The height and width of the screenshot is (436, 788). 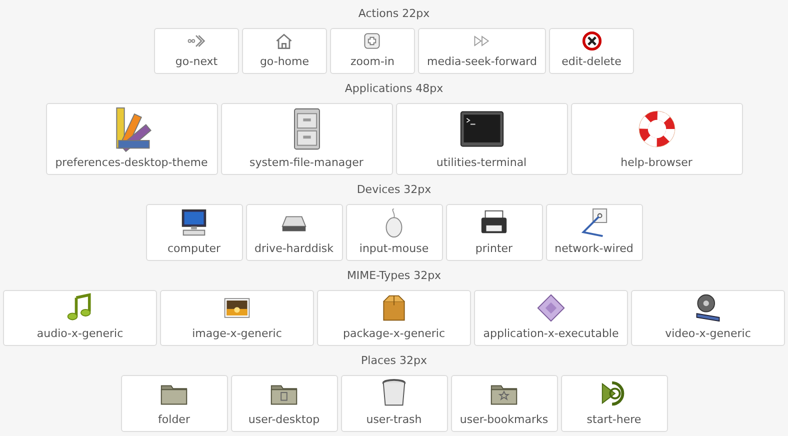 What do you see at coordinates (591, 41) in the screenshot?
I see `delete-icon` at bounding box center [591, 41].